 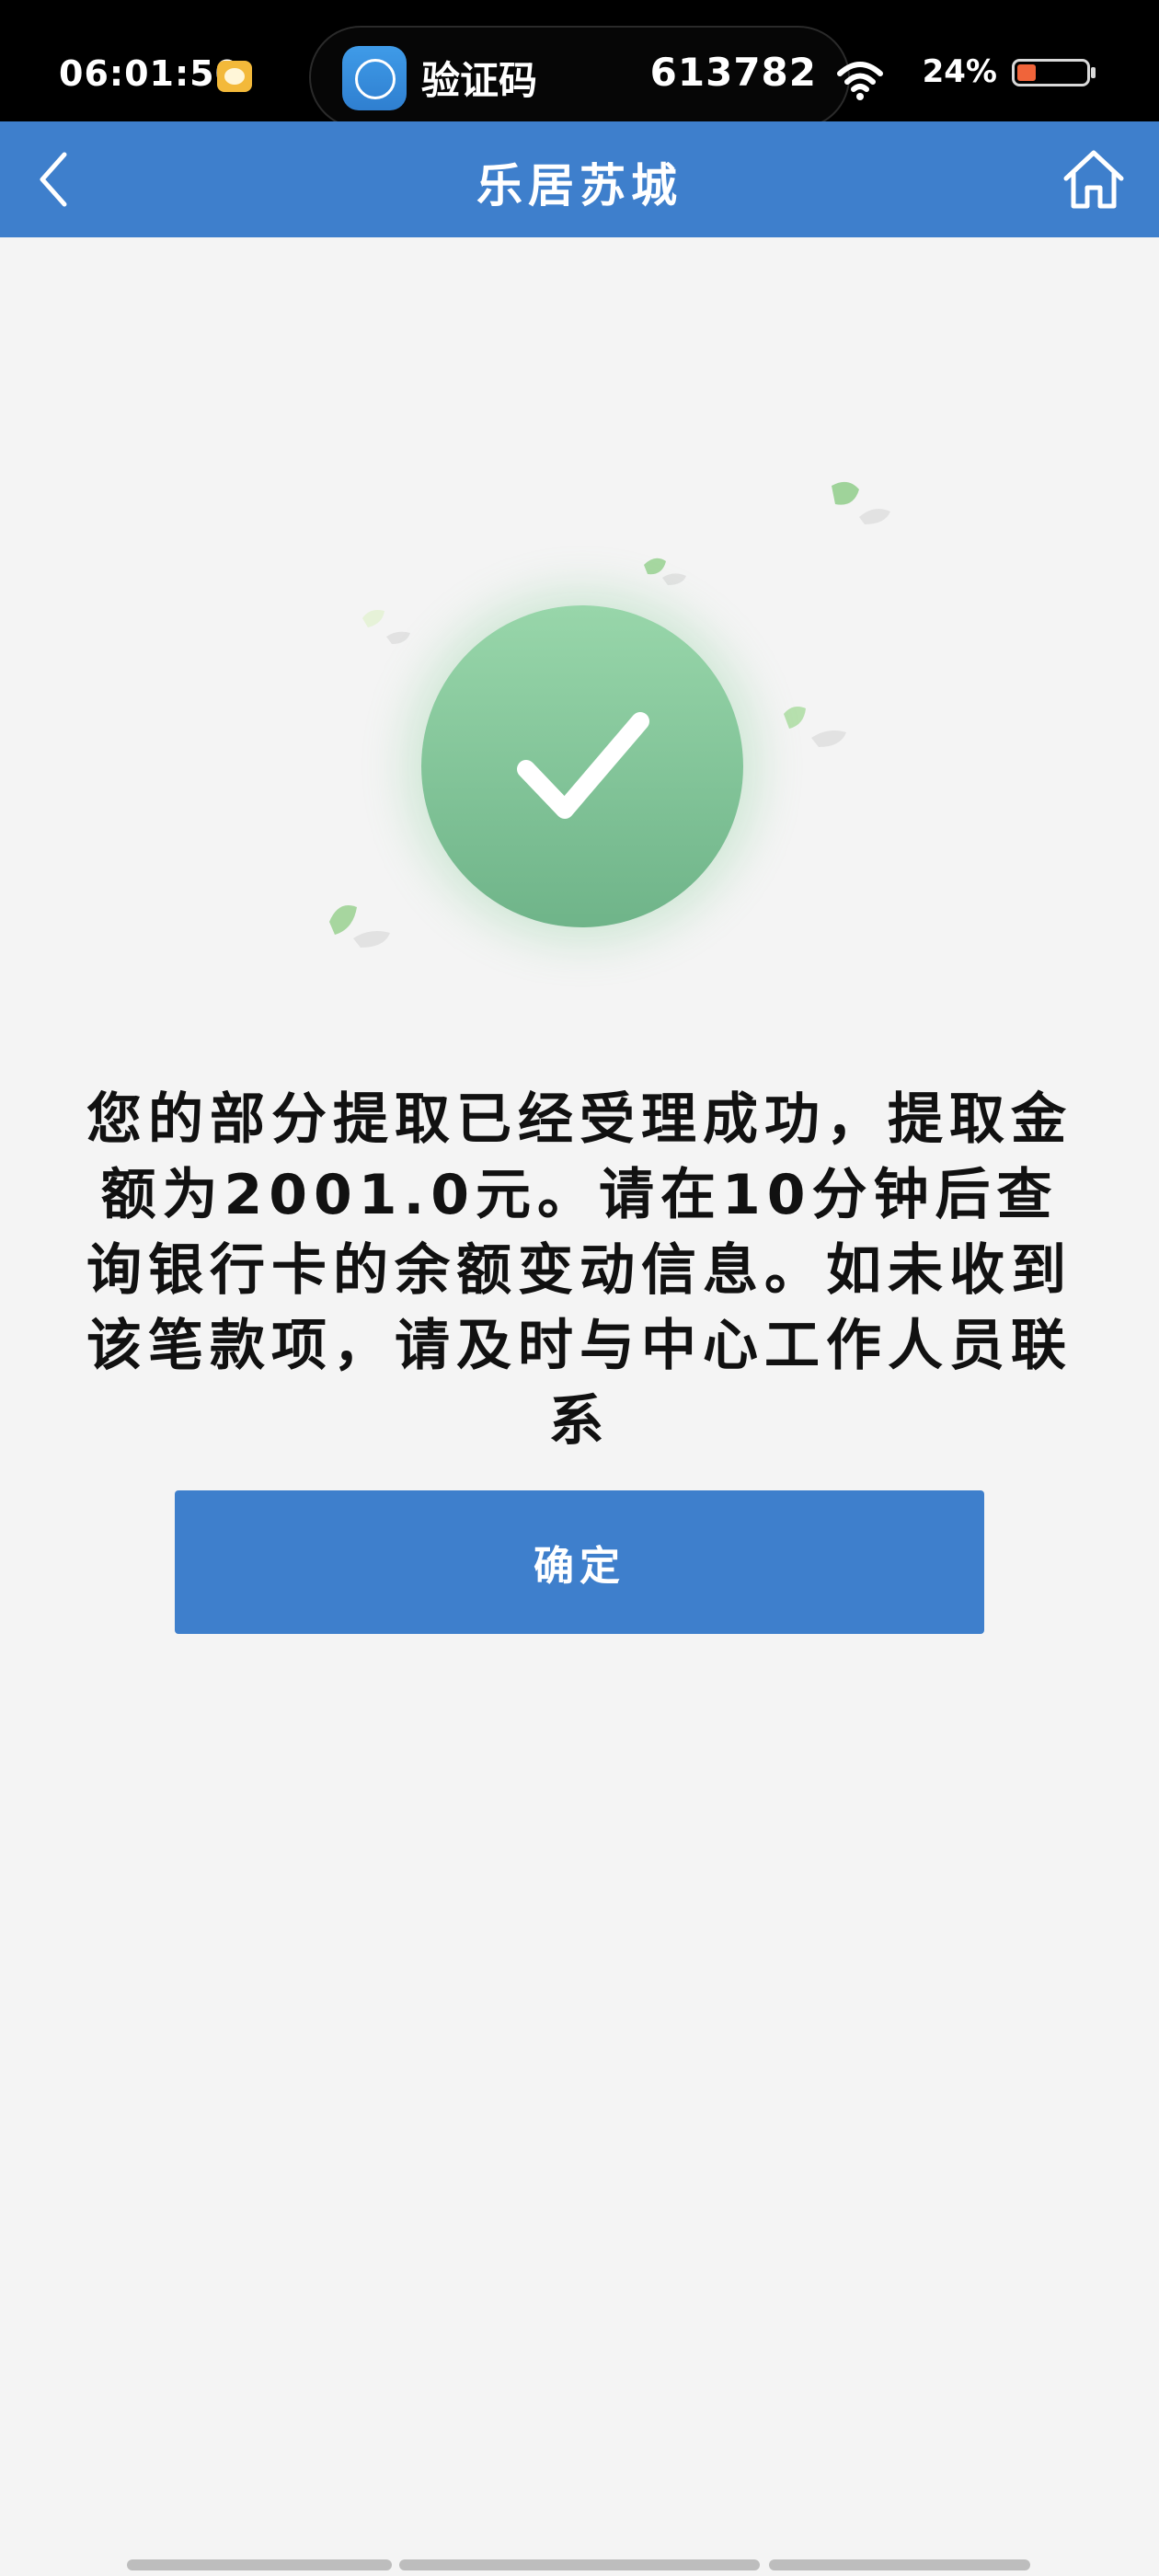 What do you see at coordinates (579, 77) in the screenshot?
I see `sms-code-notification: 验证码 613782` at bounding box center [579, 77].